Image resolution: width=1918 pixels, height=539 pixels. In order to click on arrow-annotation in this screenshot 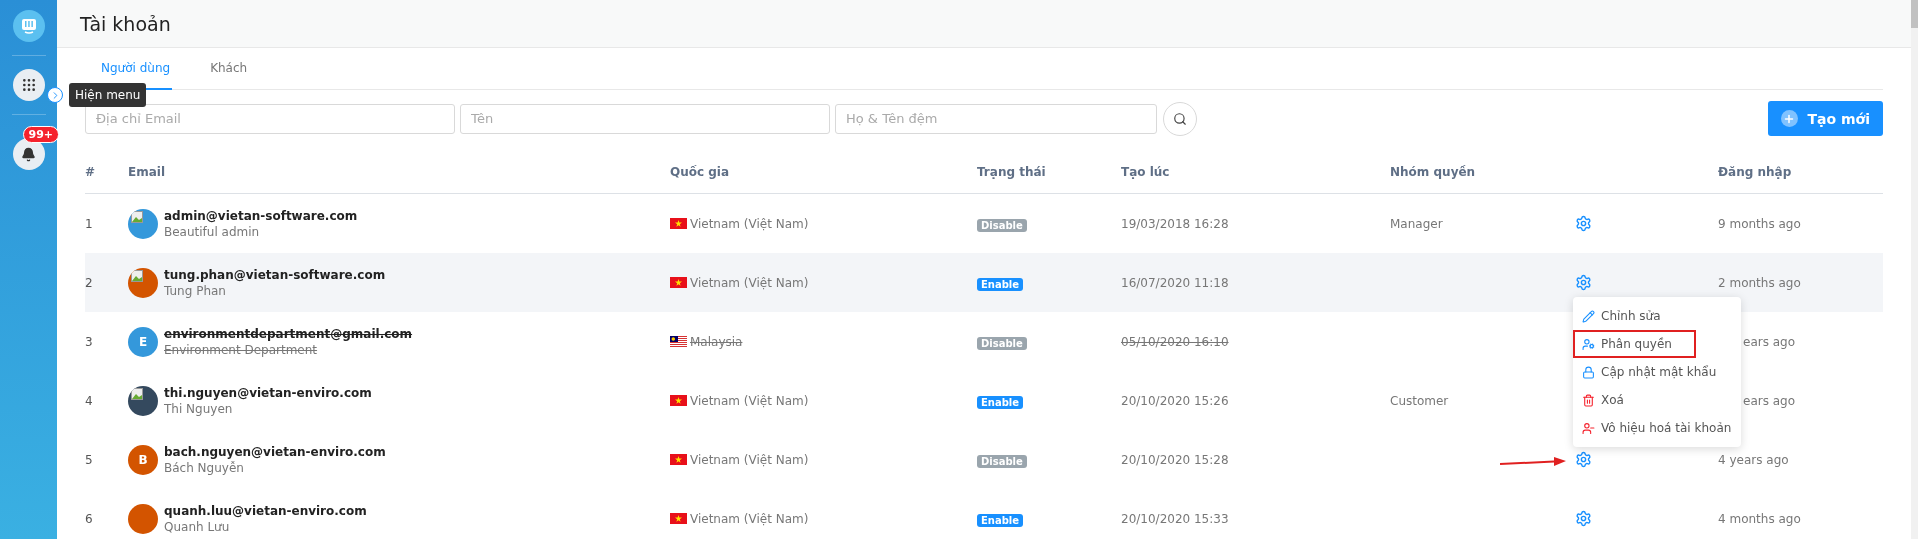, I will do `click(1533, 462)`.